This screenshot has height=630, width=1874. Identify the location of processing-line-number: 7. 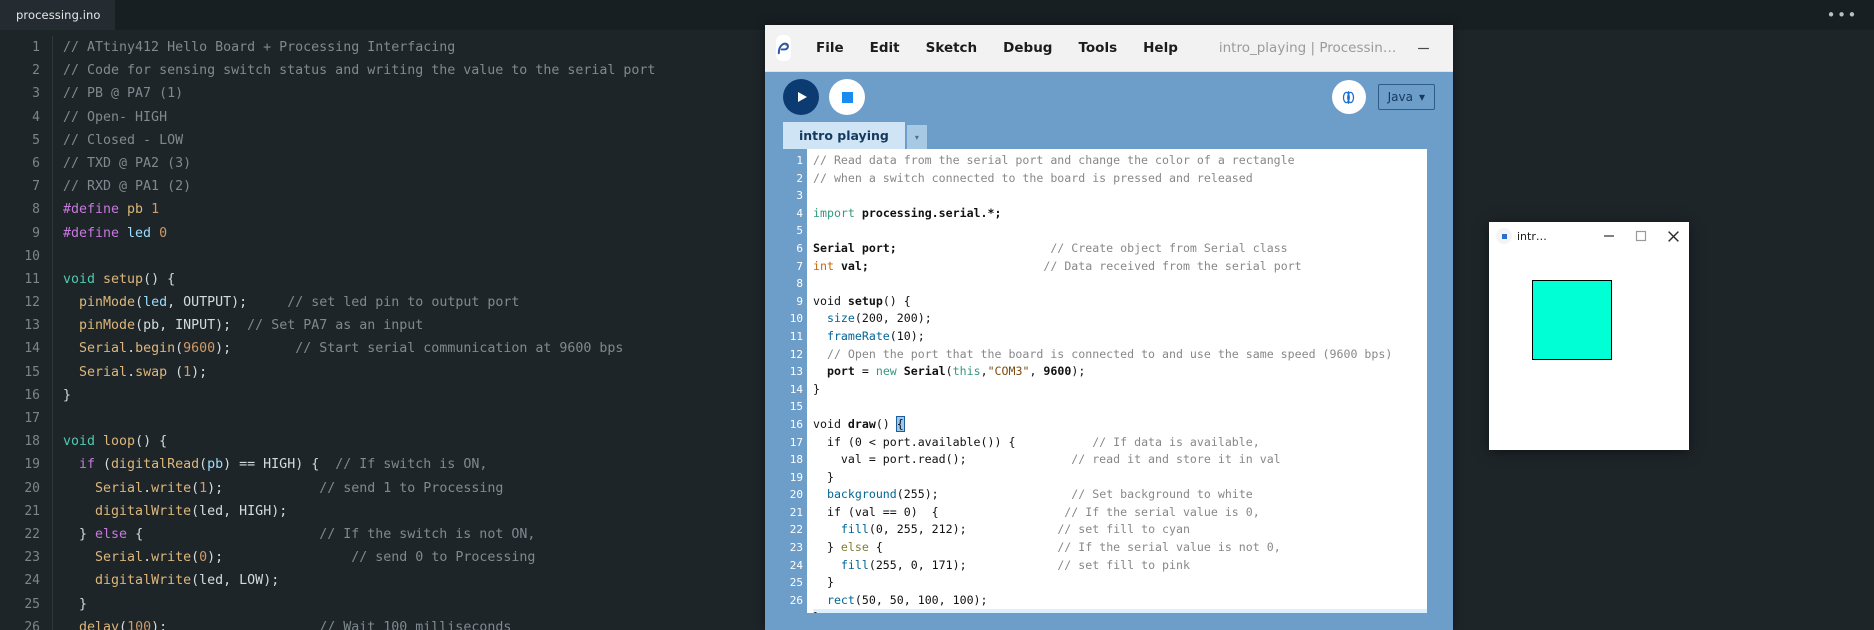
(799, 266).